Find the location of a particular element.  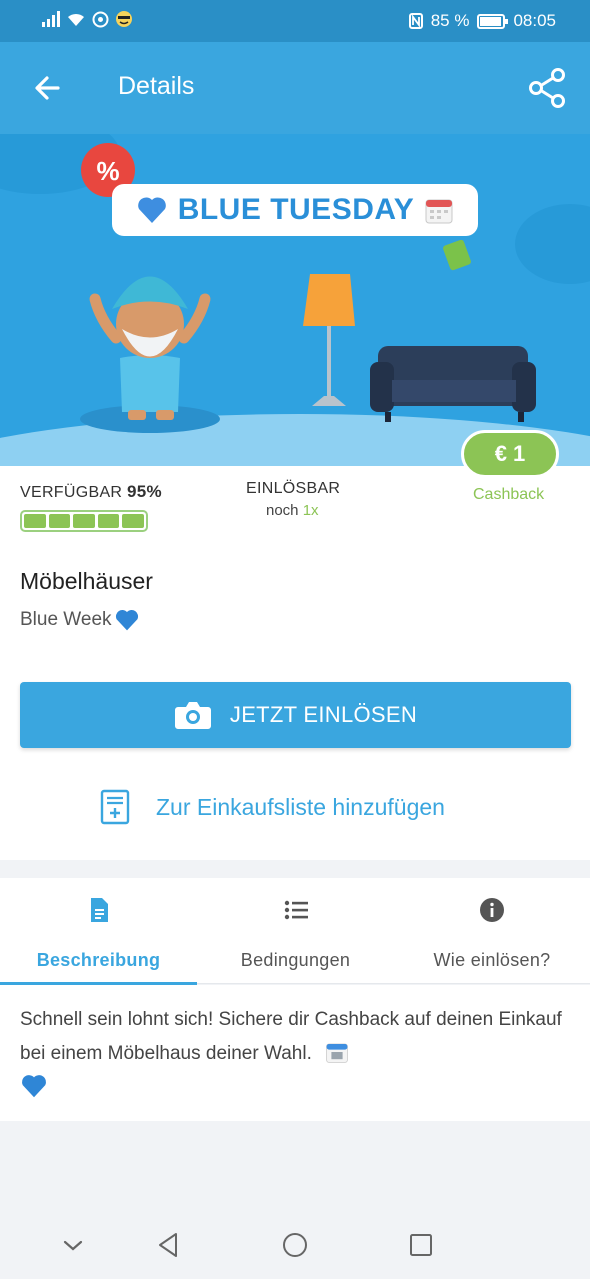

availability: VERFÜGBAR 95% is located at coordinates (91, 492).